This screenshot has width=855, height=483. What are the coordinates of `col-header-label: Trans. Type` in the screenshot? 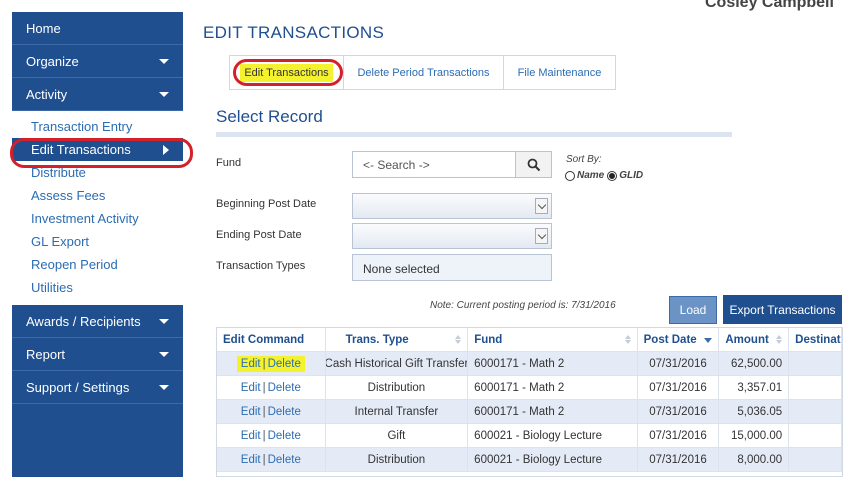 It's located at (377, 339).